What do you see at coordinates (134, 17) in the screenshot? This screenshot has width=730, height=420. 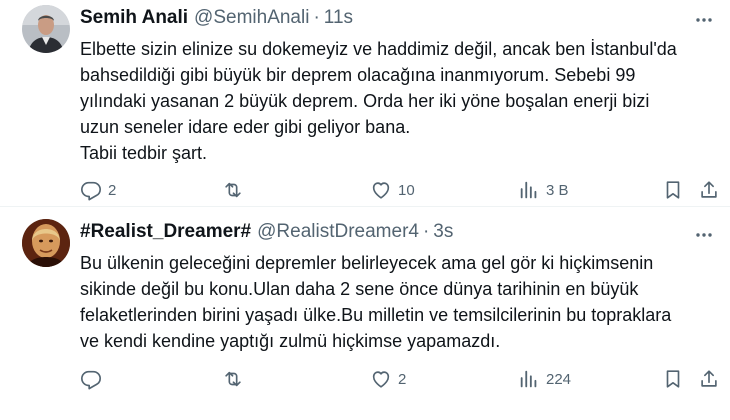 I see `display-name: Semih Anali` at bounding box center [134, 17].